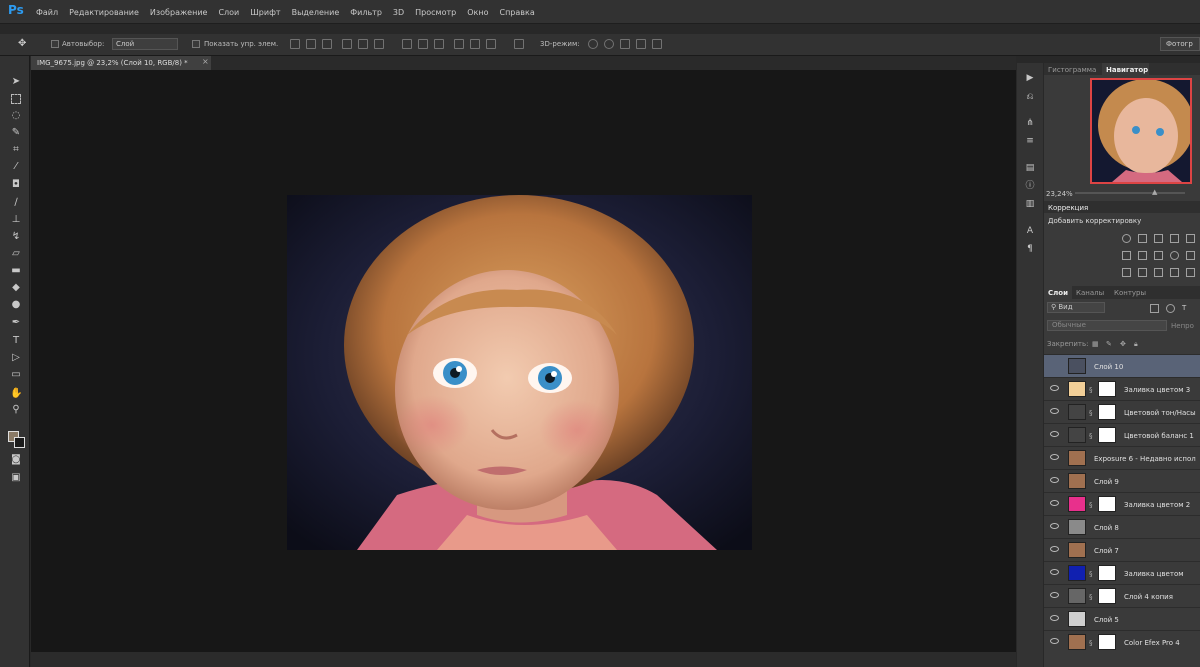 The height and width of the screenshot is (667, 1200). What do you see at coordinates (16, 254) in the screenshot?
I see `eraser-tool-icon: ▱` at bounding box center [16, 254].